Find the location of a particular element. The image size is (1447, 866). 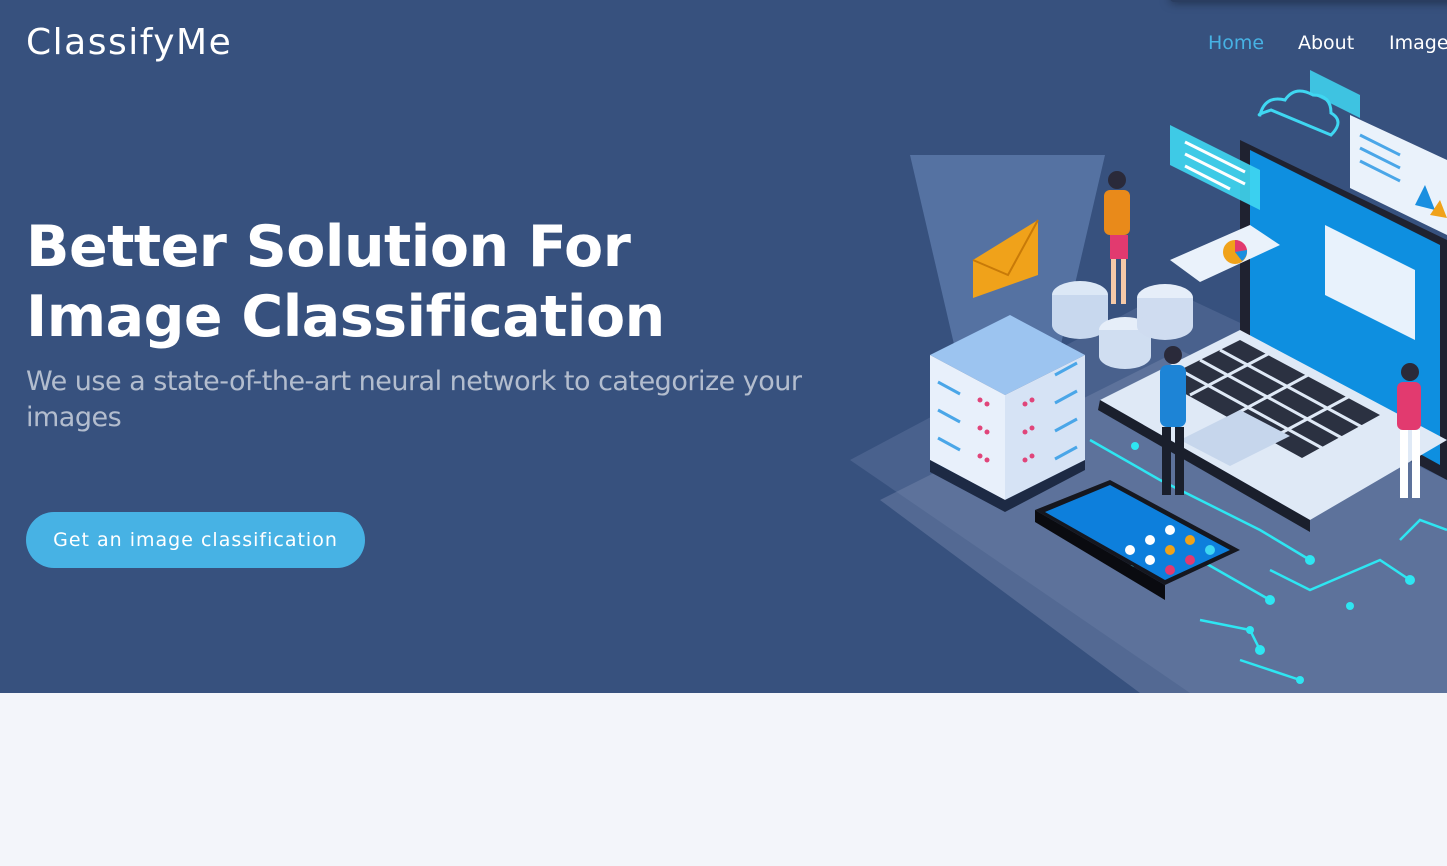

nav-item-home: Home is located at coordinates (1236, 43).